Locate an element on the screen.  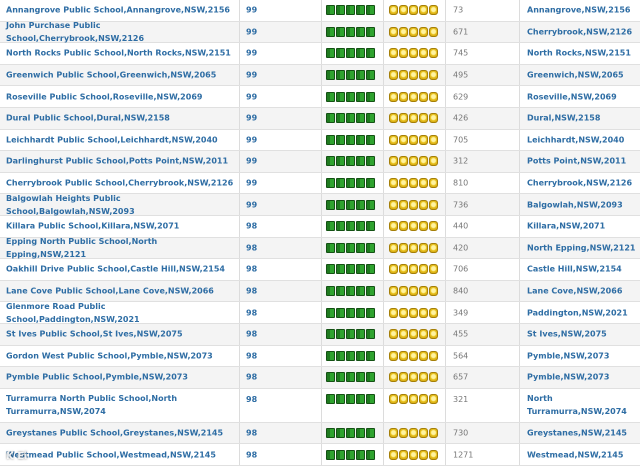
suburb-link: North Epping,NSW,2121 is located at coordinates (581, 247).